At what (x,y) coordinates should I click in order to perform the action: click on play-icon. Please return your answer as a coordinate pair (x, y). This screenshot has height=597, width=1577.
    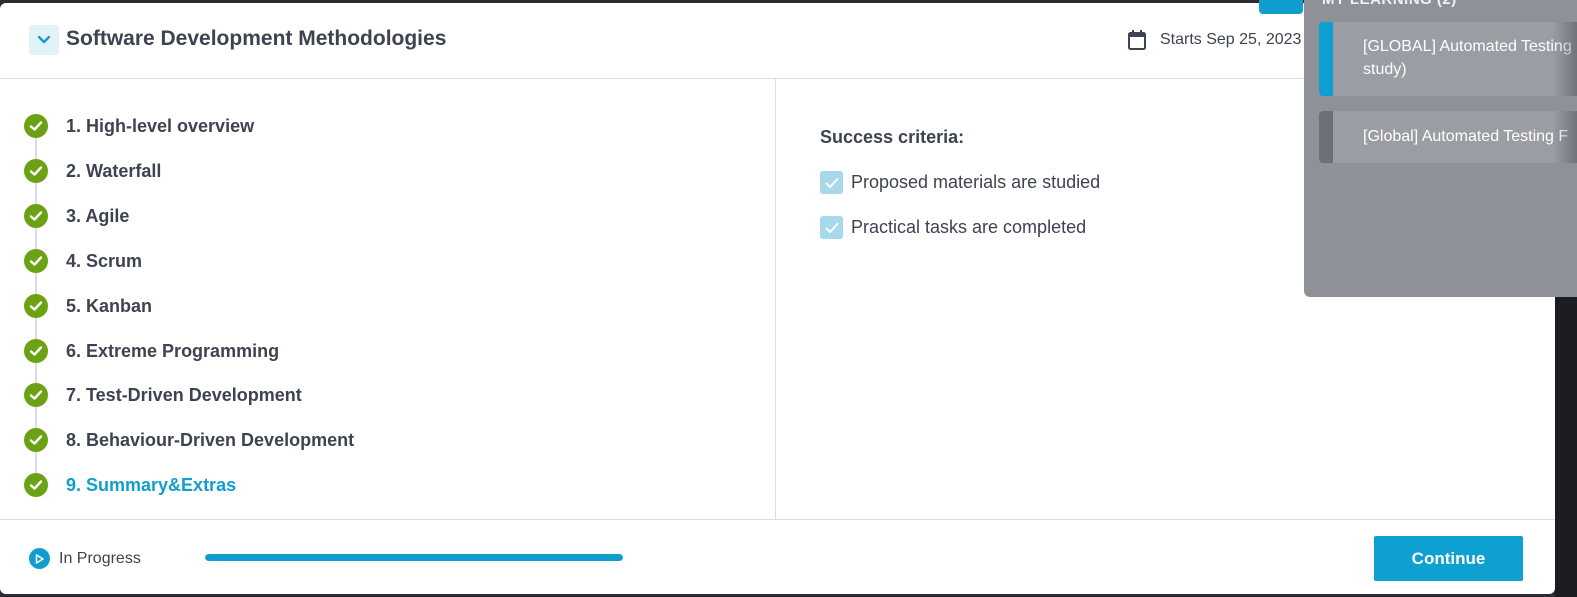
    Looking at the image, I should click on (39, 558).